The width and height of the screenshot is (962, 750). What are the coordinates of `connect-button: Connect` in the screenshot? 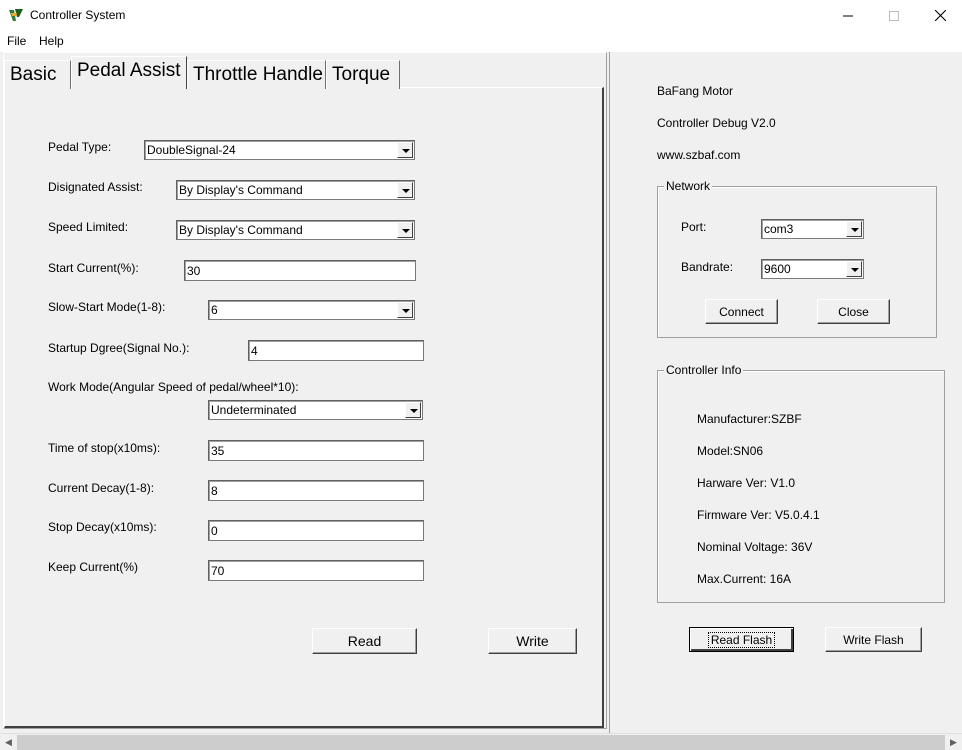 It's located at (741, 311).